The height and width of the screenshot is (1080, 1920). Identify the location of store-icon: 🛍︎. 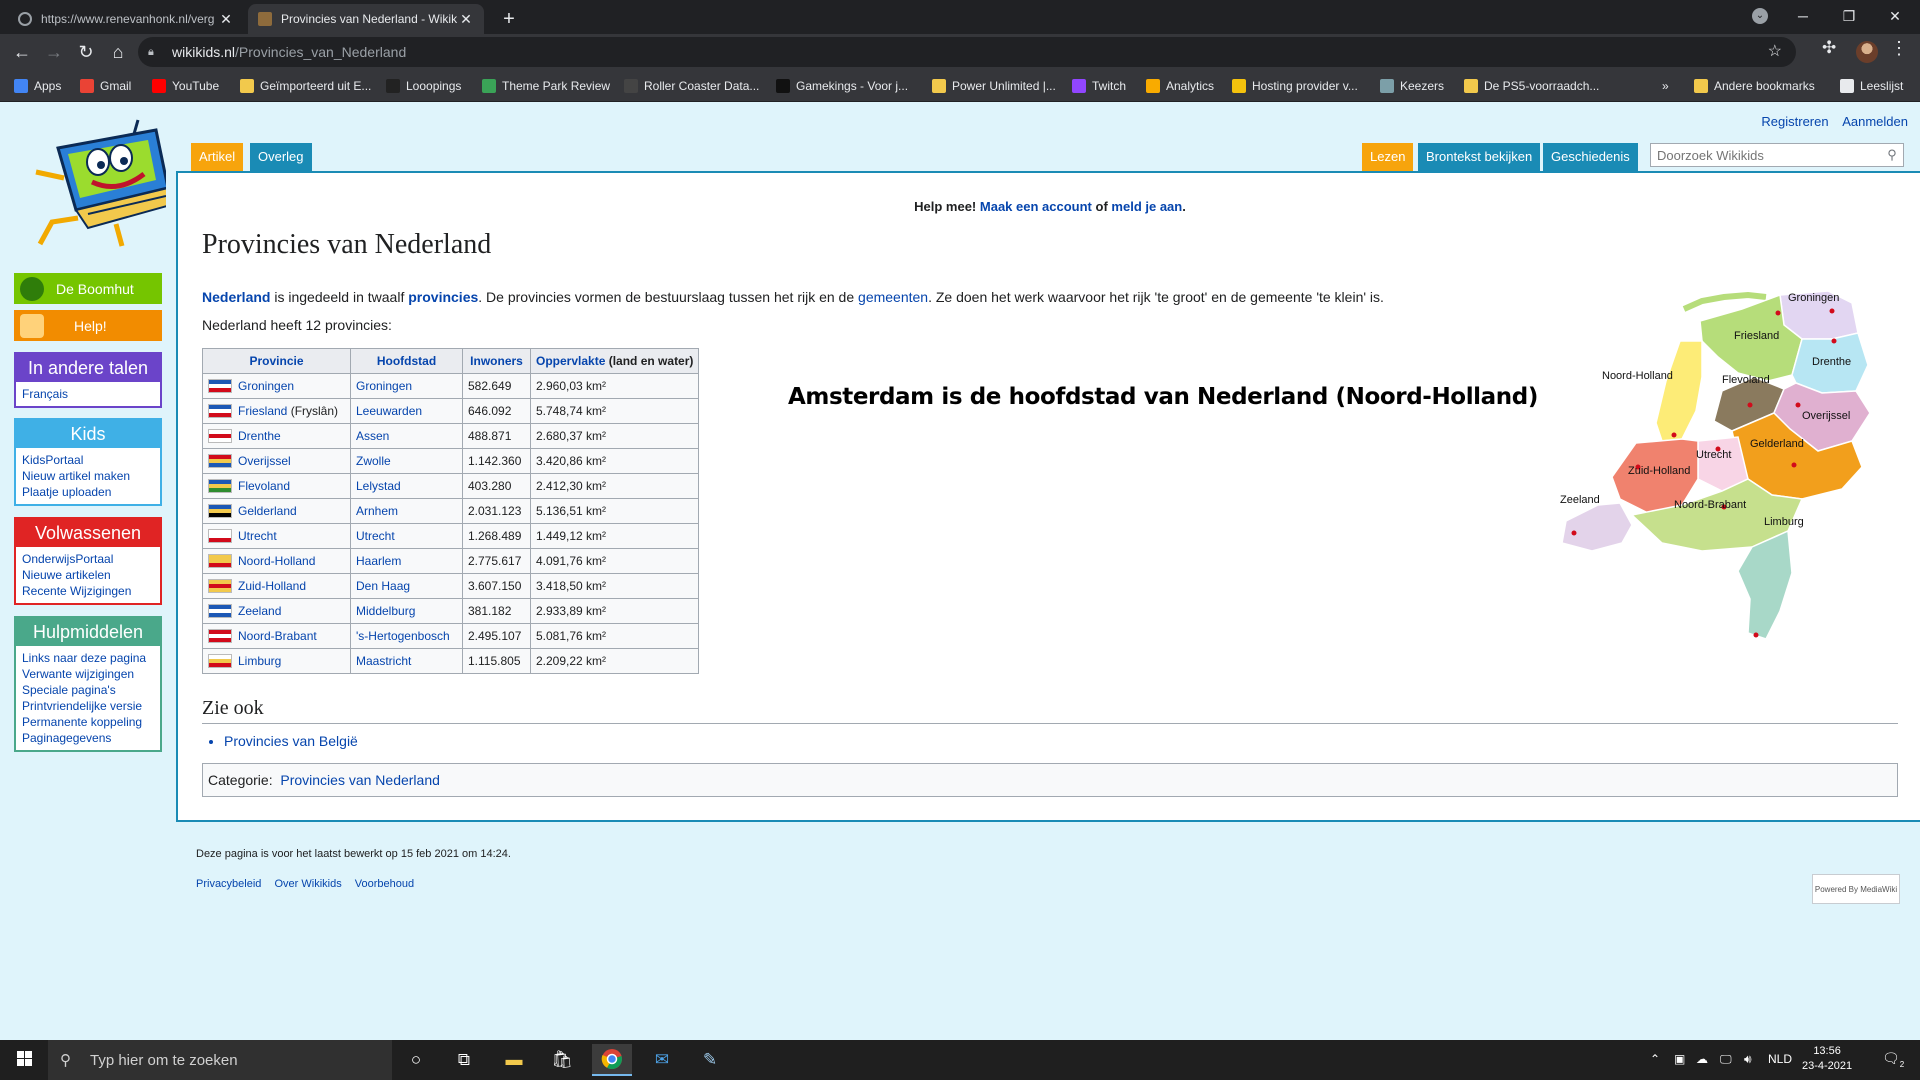
(562, 1060).